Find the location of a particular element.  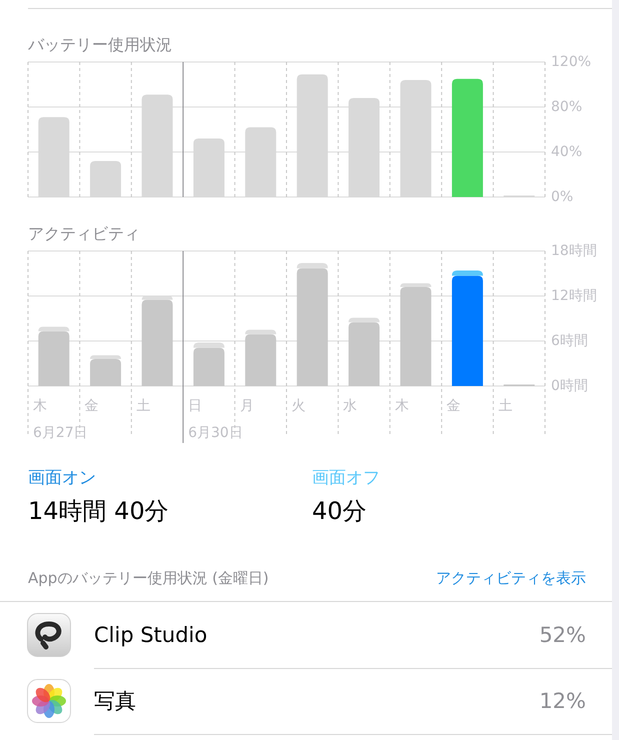

date-label: 6月27日 is located at coordinates (60, 432).